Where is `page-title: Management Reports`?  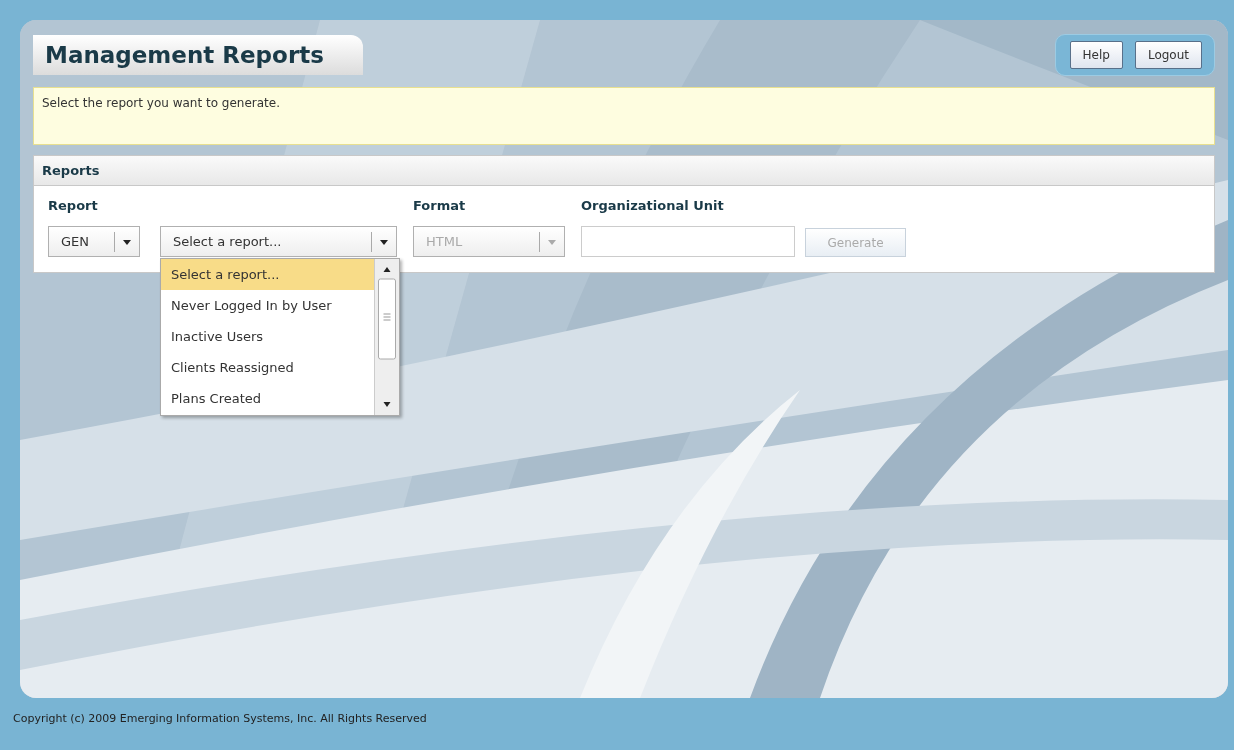
page-title: Management Reports is located at coordinates (198, 55).